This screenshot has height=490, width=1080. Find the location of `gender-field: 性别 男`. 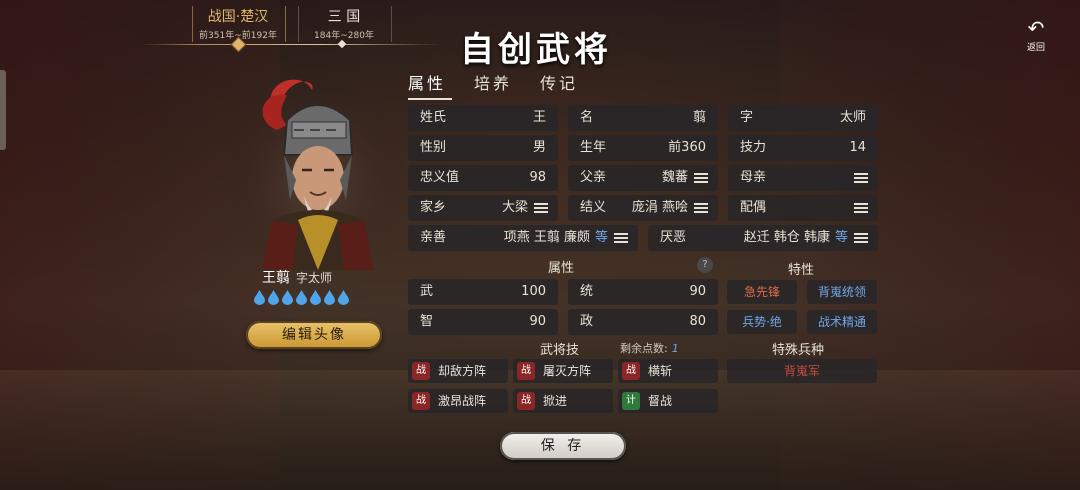

gender-field: 性别 男 is located at coordinates (483, 148).